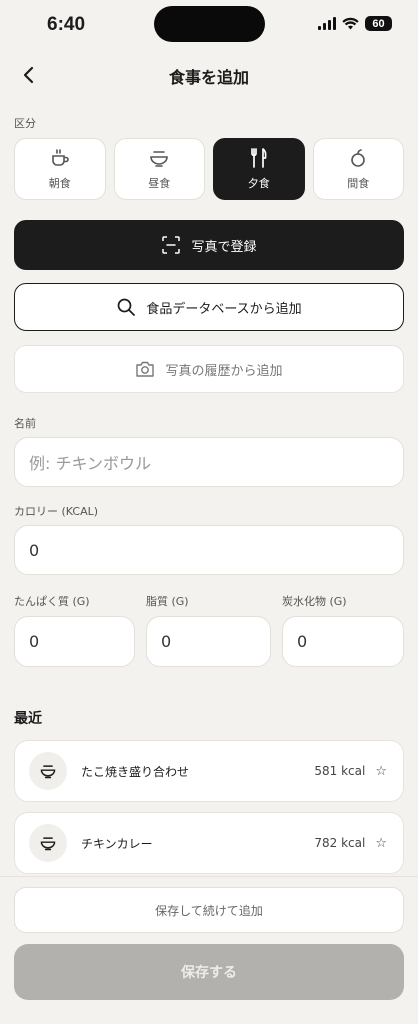  I want to click on name-input: 例: チキンボウル, so click(209, 462).